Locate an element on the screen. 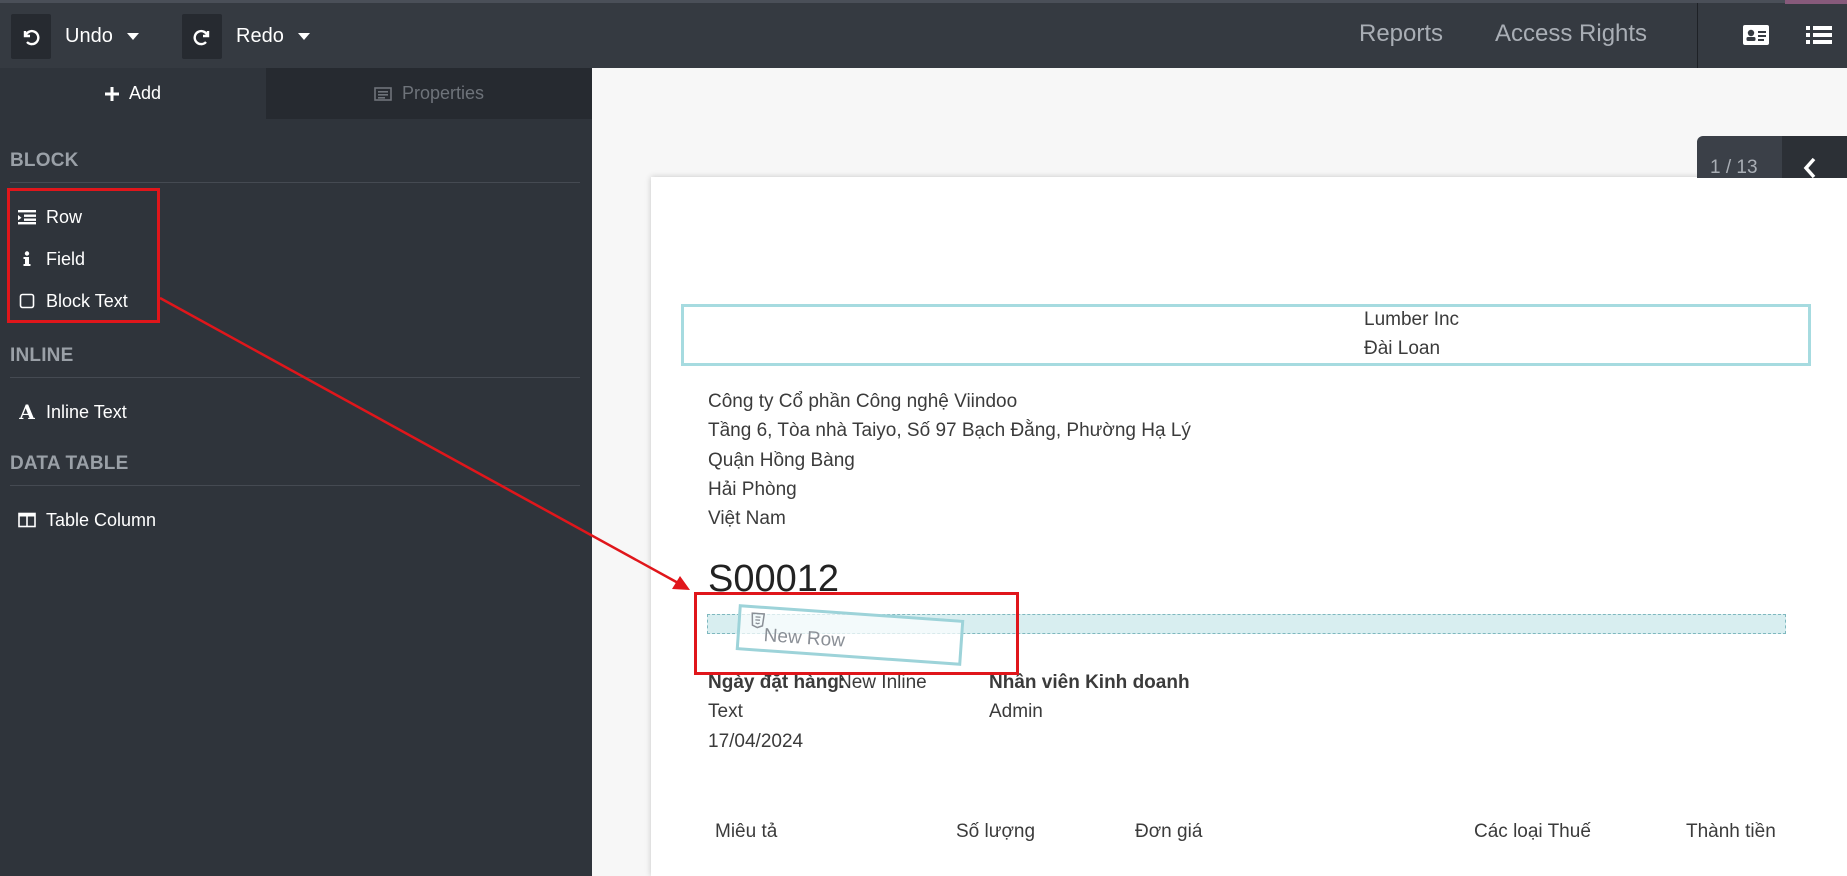 This screenshot has height=876, width=1847. order-date-inline-text-2: Text is located at coordinates (725, 711).